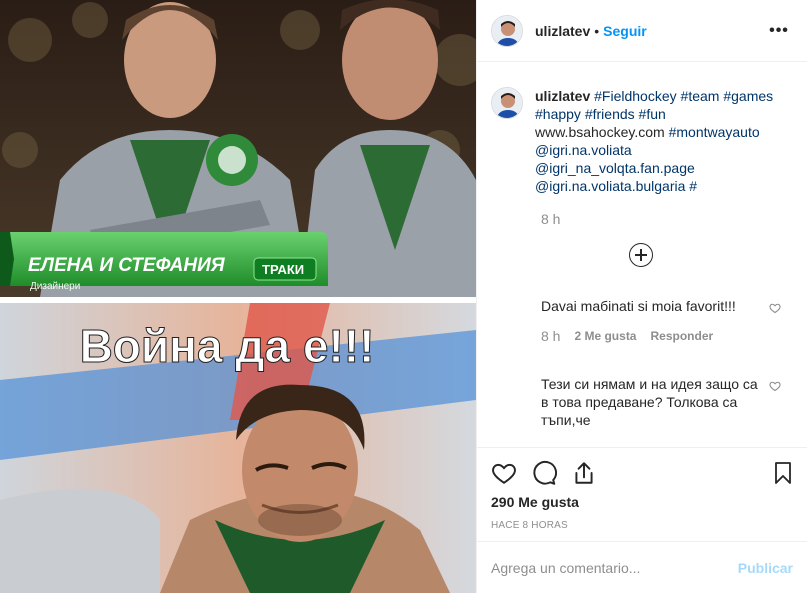 Image resolution: width=807 pixels, height=593 pixels. I want to click on reply-button: Responder, so click(681, 336).